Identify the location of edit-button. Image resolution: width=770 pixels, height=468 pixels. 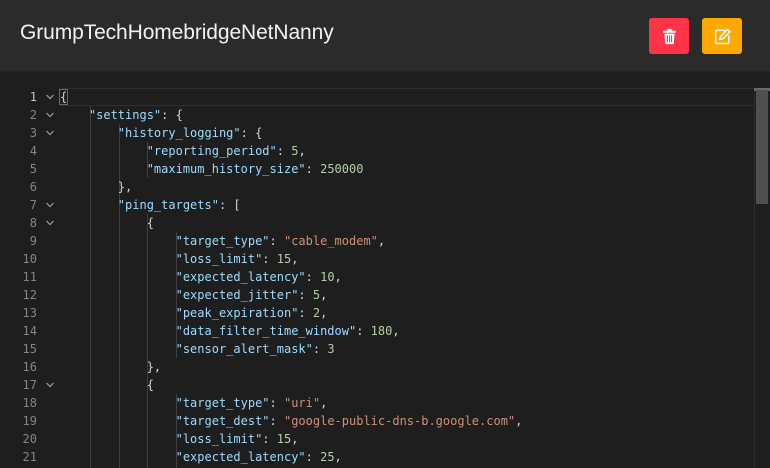
(722, 36).